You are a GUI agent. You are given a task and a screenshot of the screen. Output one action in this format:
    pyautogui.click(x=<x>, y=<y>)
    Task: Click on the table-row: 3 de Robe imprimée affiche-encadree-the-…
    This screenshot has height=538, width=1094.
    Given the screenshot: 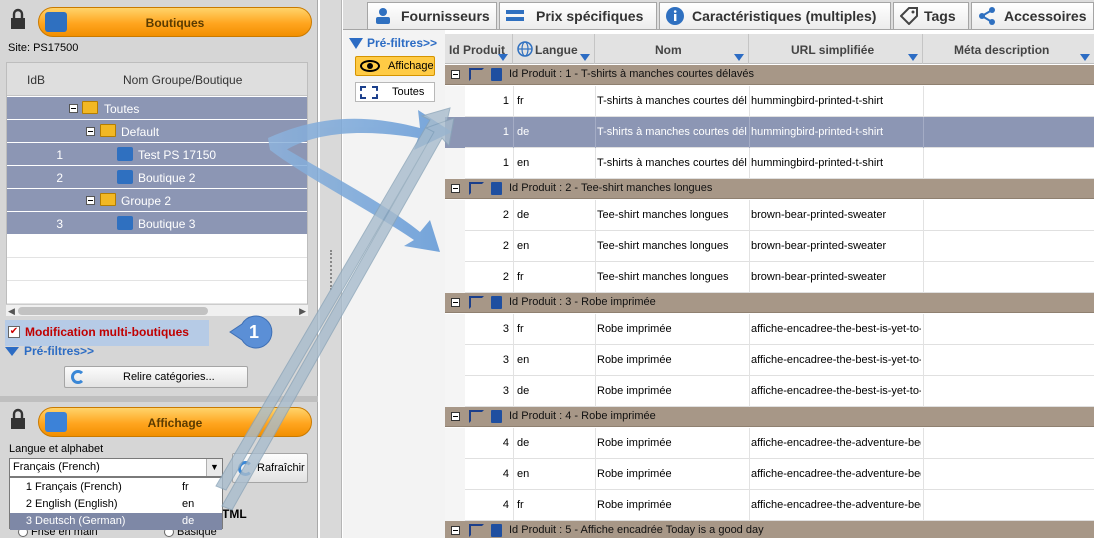 What is the action you would take?
    pyautogui.click(x=769, y=391)
    